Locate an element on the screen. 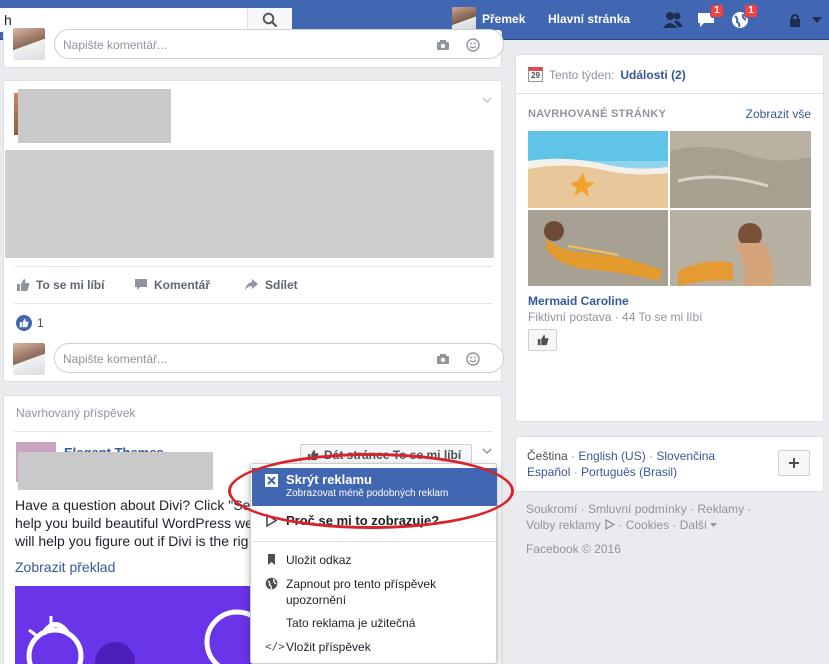 Image resolution: width=829 pixels, height=664 pixels. notifications-label-line2: upozornění is located at coordinates (316, 600).